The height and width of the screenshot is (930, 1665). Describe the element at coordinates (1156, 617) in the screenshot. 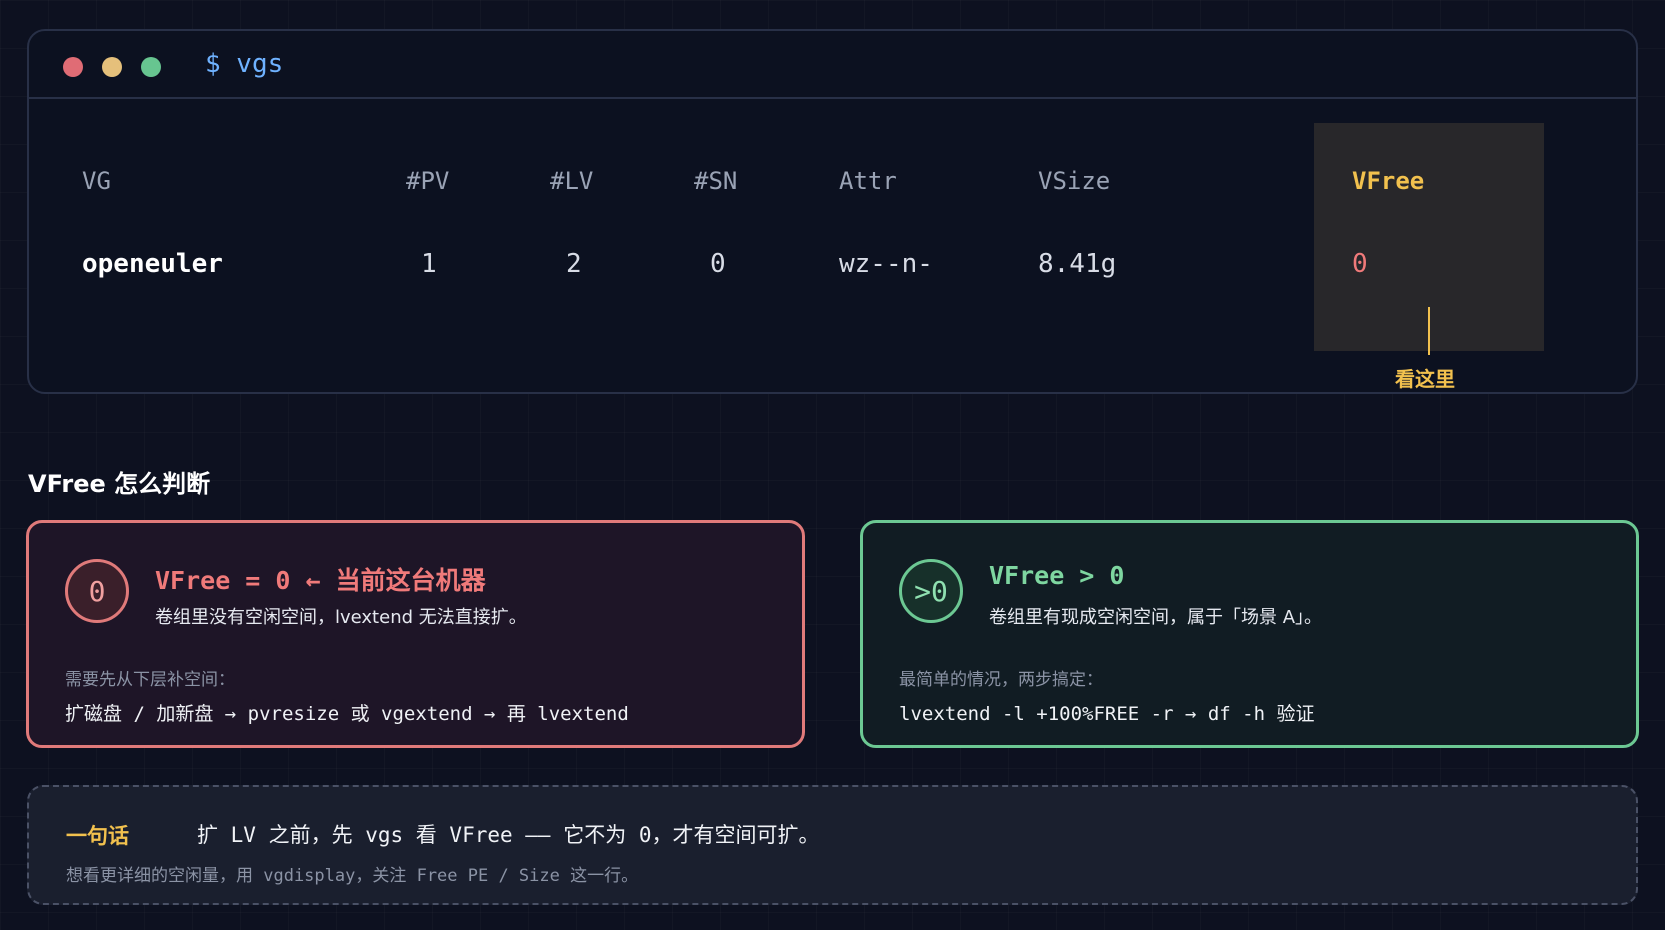

I see `card-subtitle: 卷组里有现成空闲空间，属于「场景 A」。` at that location.